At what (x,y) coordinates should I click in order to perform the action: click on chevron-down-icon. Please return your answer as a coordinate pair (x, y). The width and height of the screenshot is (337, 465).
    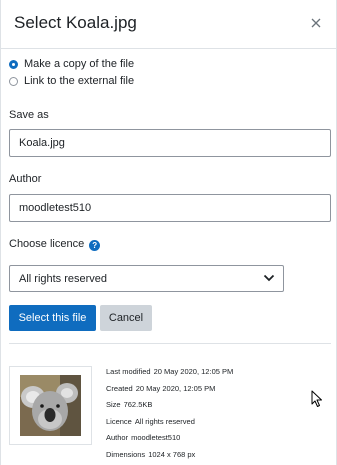
    Looking at the image, I should click on (269, 278).